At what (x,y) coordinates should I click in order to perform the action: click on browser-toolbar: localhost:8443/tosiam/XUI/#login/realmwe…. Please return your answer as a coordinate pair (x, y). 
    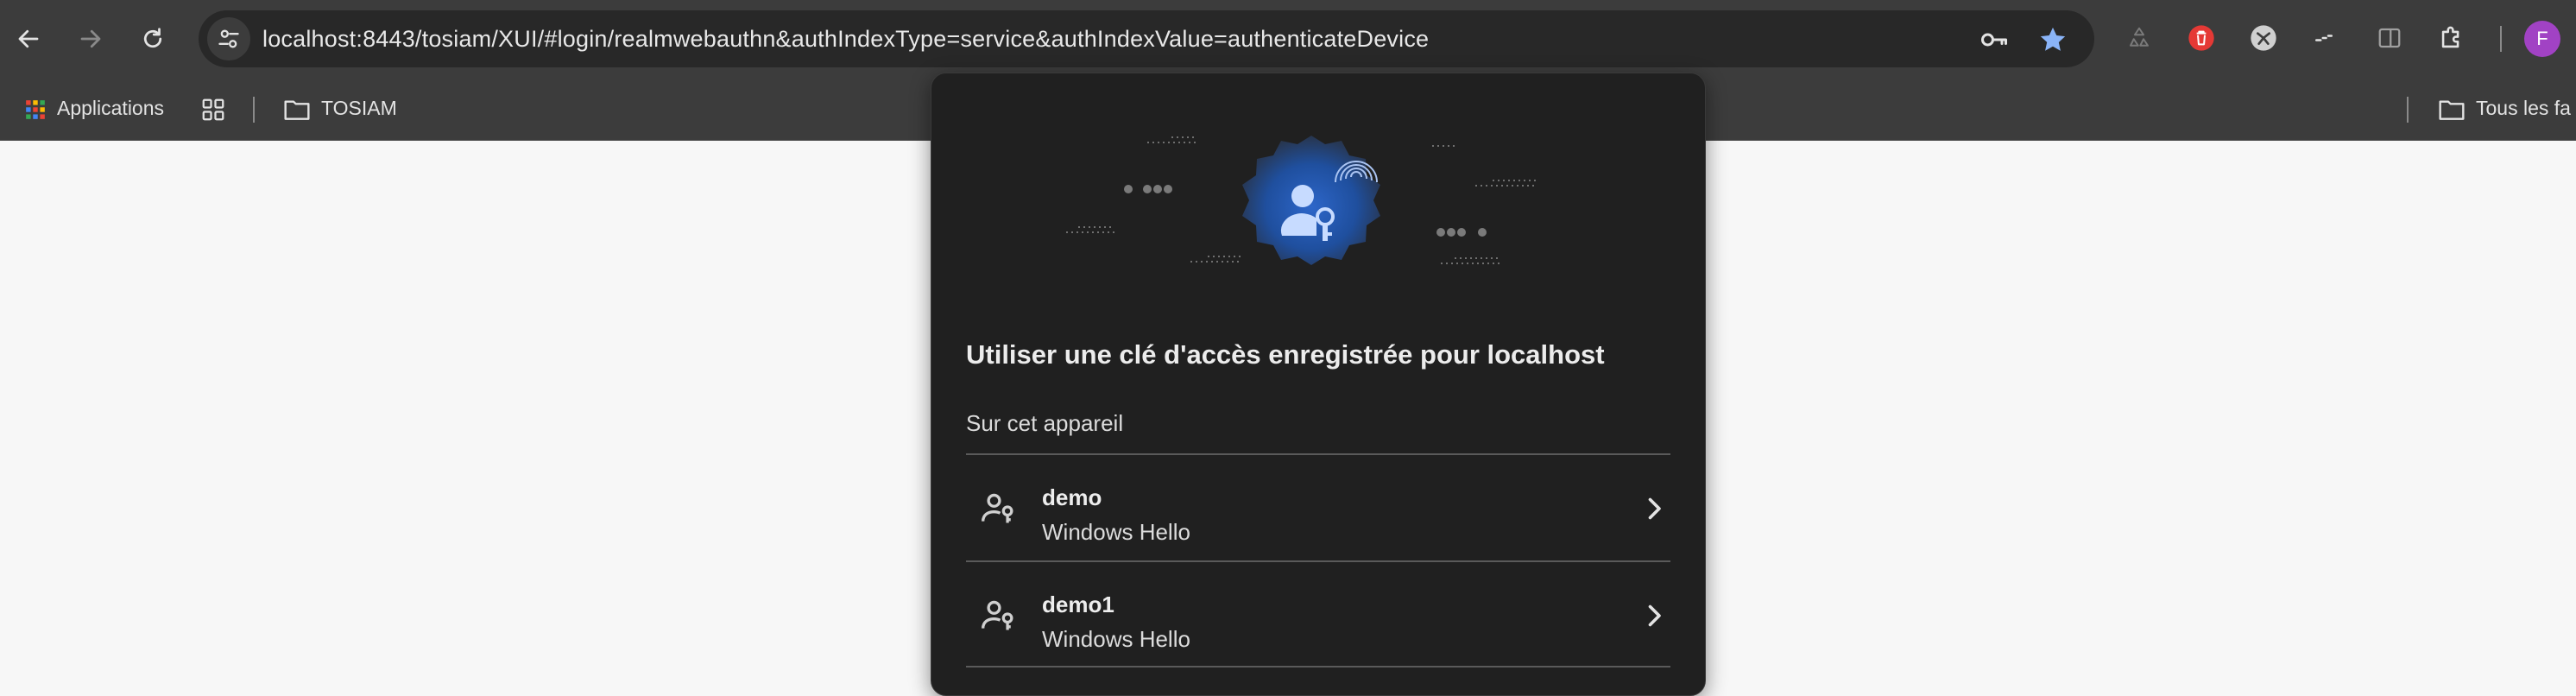
    Looking at the image, I should click on (1288, 38).